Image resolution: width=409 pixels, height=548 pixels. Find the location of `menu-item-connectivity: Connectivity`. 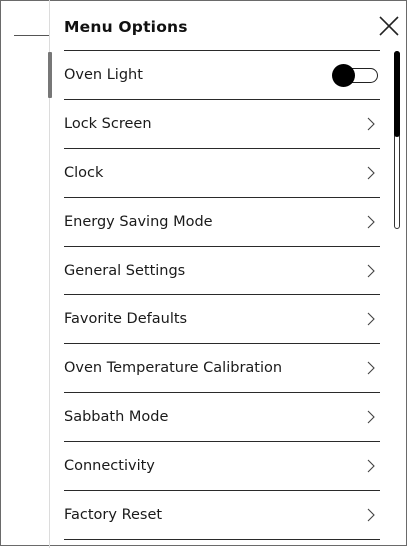

menu-item-connectivity: Connectivity is located at coordinates (222, 467).